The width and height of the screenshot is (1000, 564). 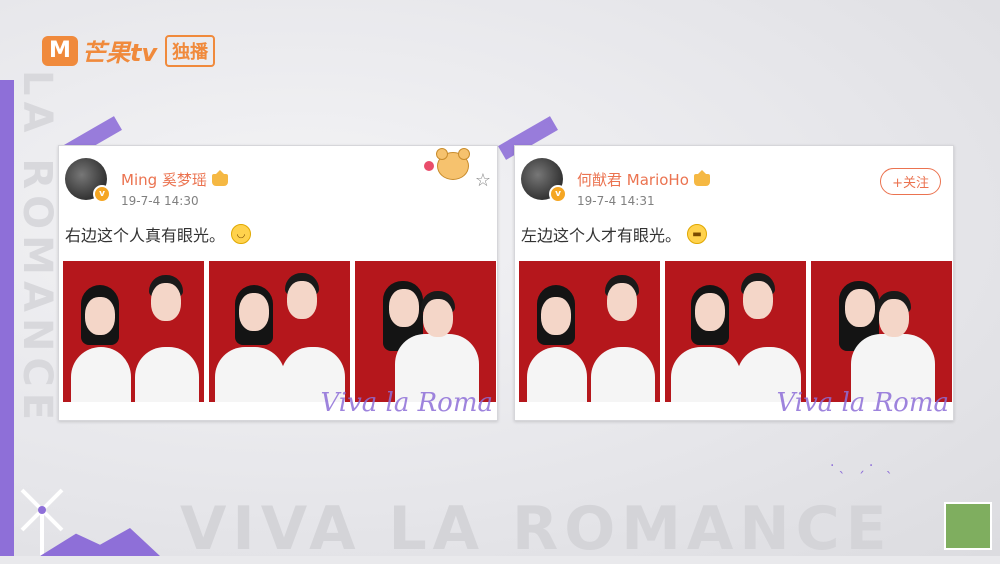 What do you see at coordinates (120, 53) in the screenshot?
I see `broadcaster-name: 芒果tv` at bounding box center [120, 53].